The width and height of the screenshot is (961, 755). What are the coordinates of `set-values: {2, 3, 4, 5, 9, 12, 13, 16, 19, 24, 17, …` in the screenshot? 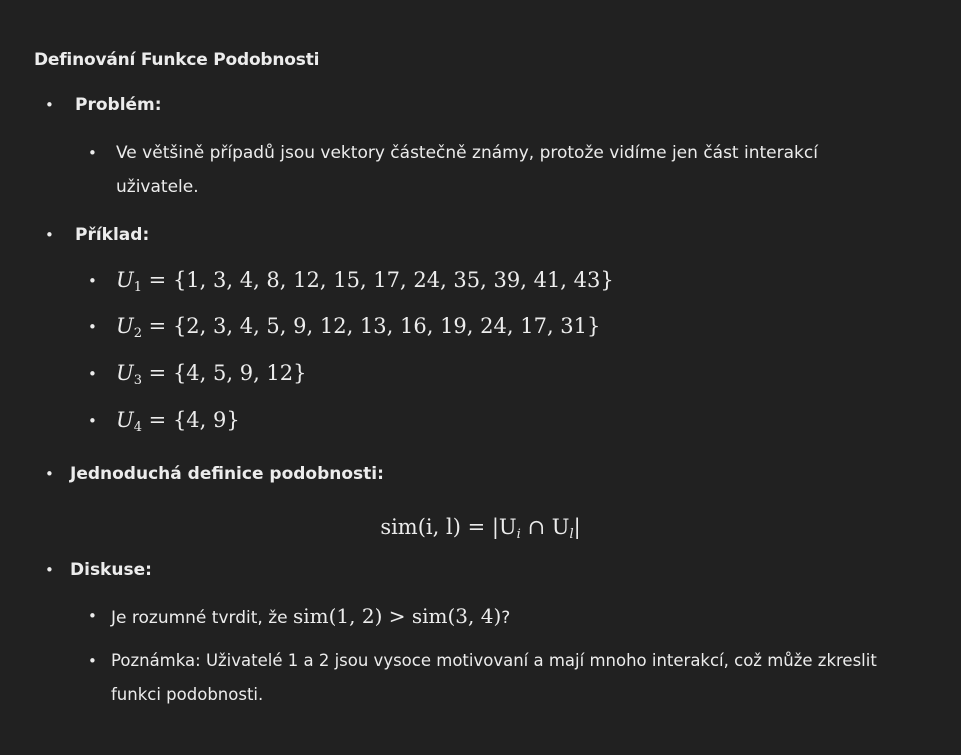 It's located at (386, 326).